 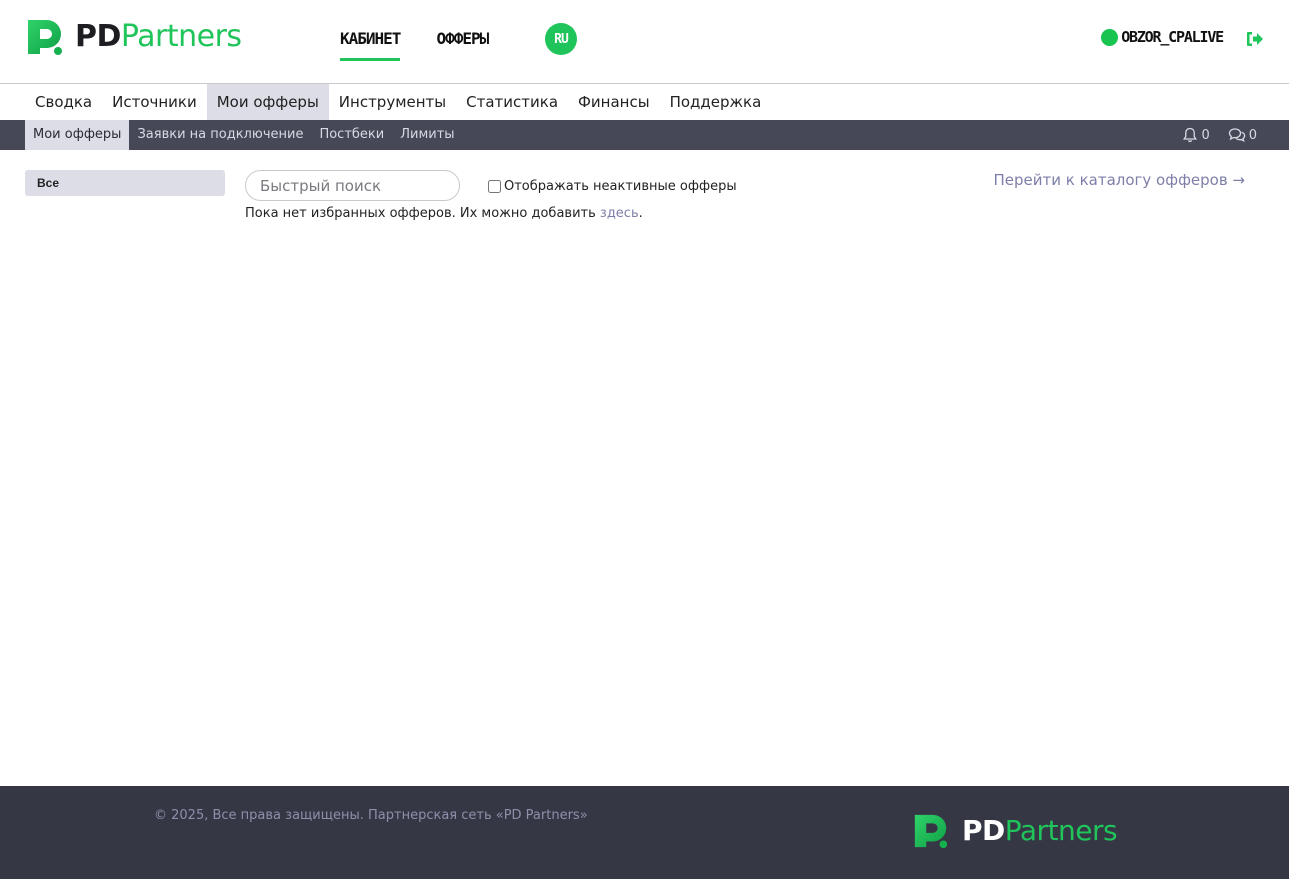 What do you see at coordinates (1255, 39) in the screenshot?
I see `logout-icon` at bounding box center [1255, 39].